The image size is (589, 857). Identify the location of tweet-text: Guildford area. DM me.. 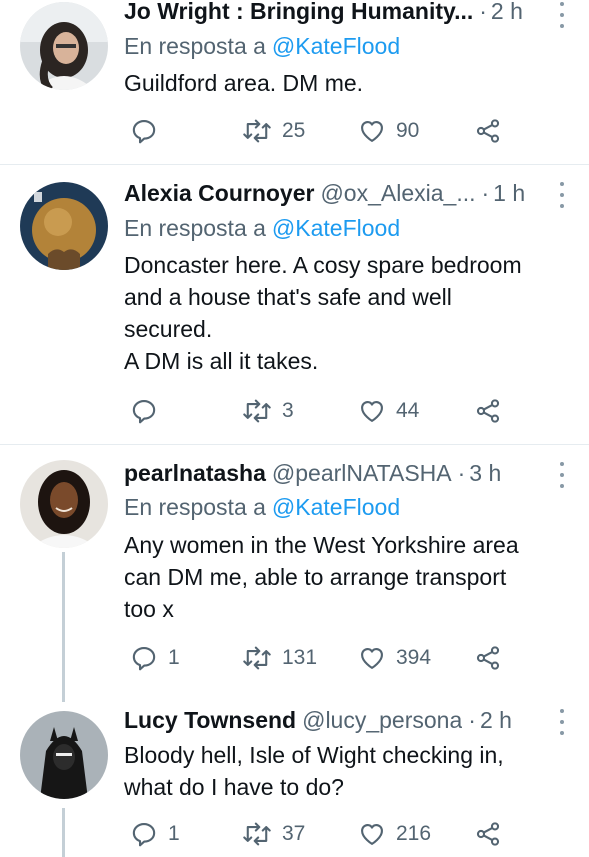
(244, 83).